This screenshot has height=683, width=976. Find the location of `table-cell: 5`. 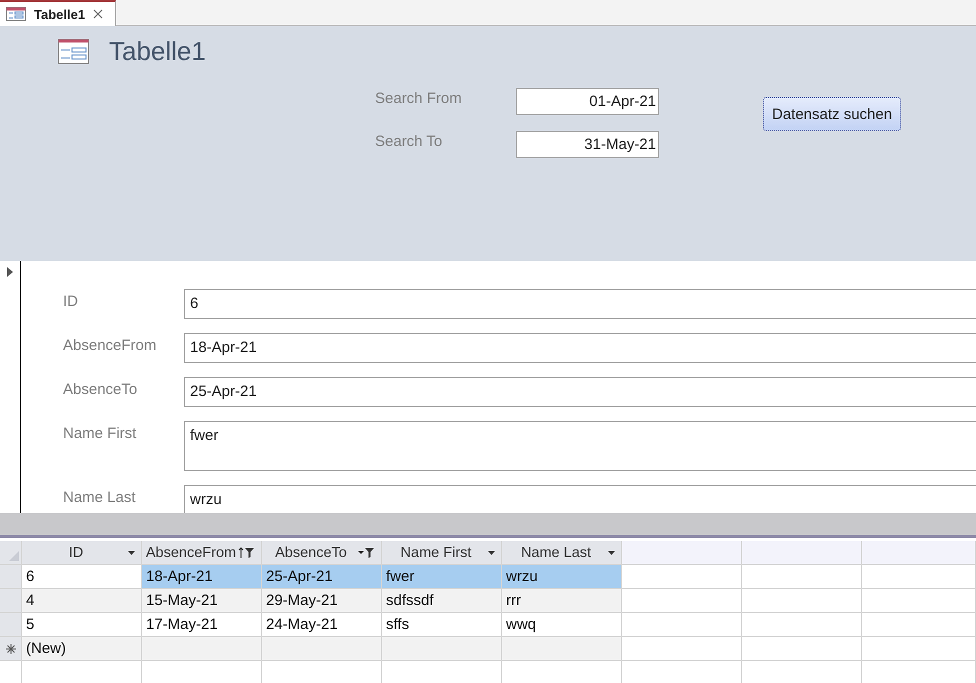

table-cell: 5 is located at coordinates (82, 625).